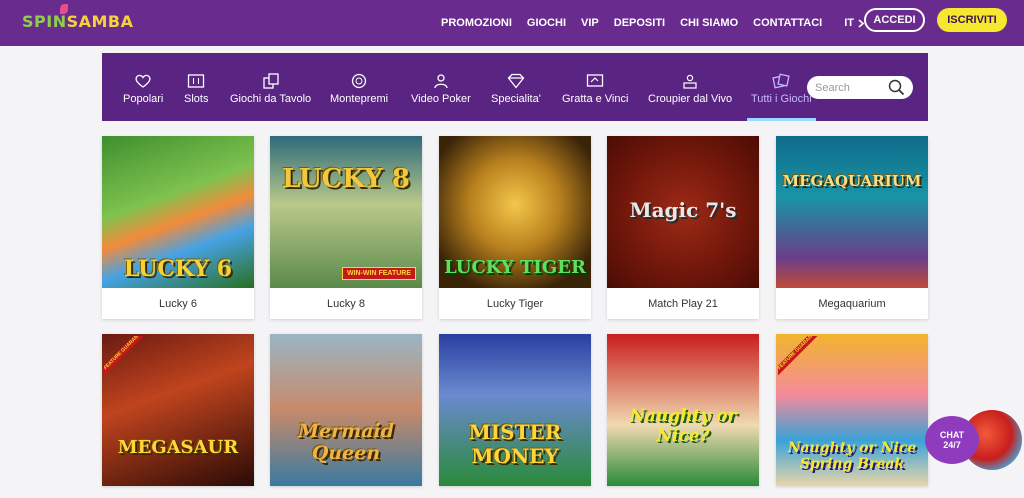 The height and width of the screenshot is (498, 1024). What do you see at coordinates (178, 269) in the screenshot?
I see `game-art-title: LUCKY 6` at bounding box center [178, 269].